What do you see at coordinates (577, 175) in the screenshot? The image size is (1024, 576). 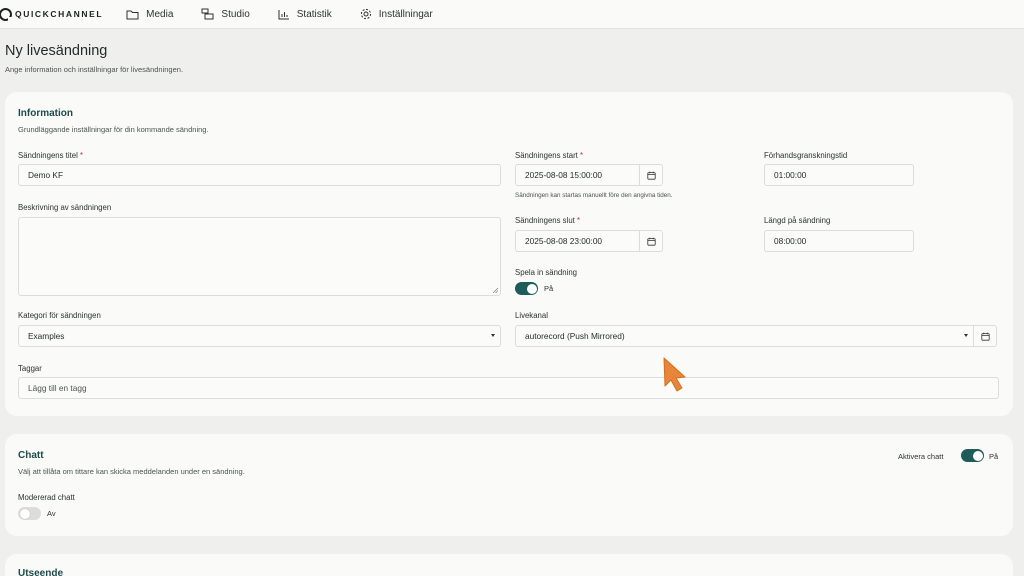 I see `start-datetime-input: 2025-08-08 15:00:00` at bounding box center [577, 175].